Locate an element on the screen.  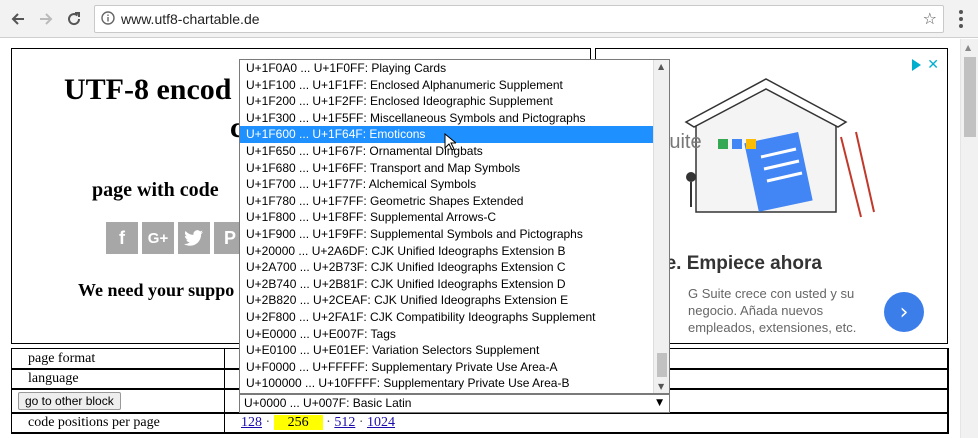
scrollbar-thumb is located at coordinates (970, 97).